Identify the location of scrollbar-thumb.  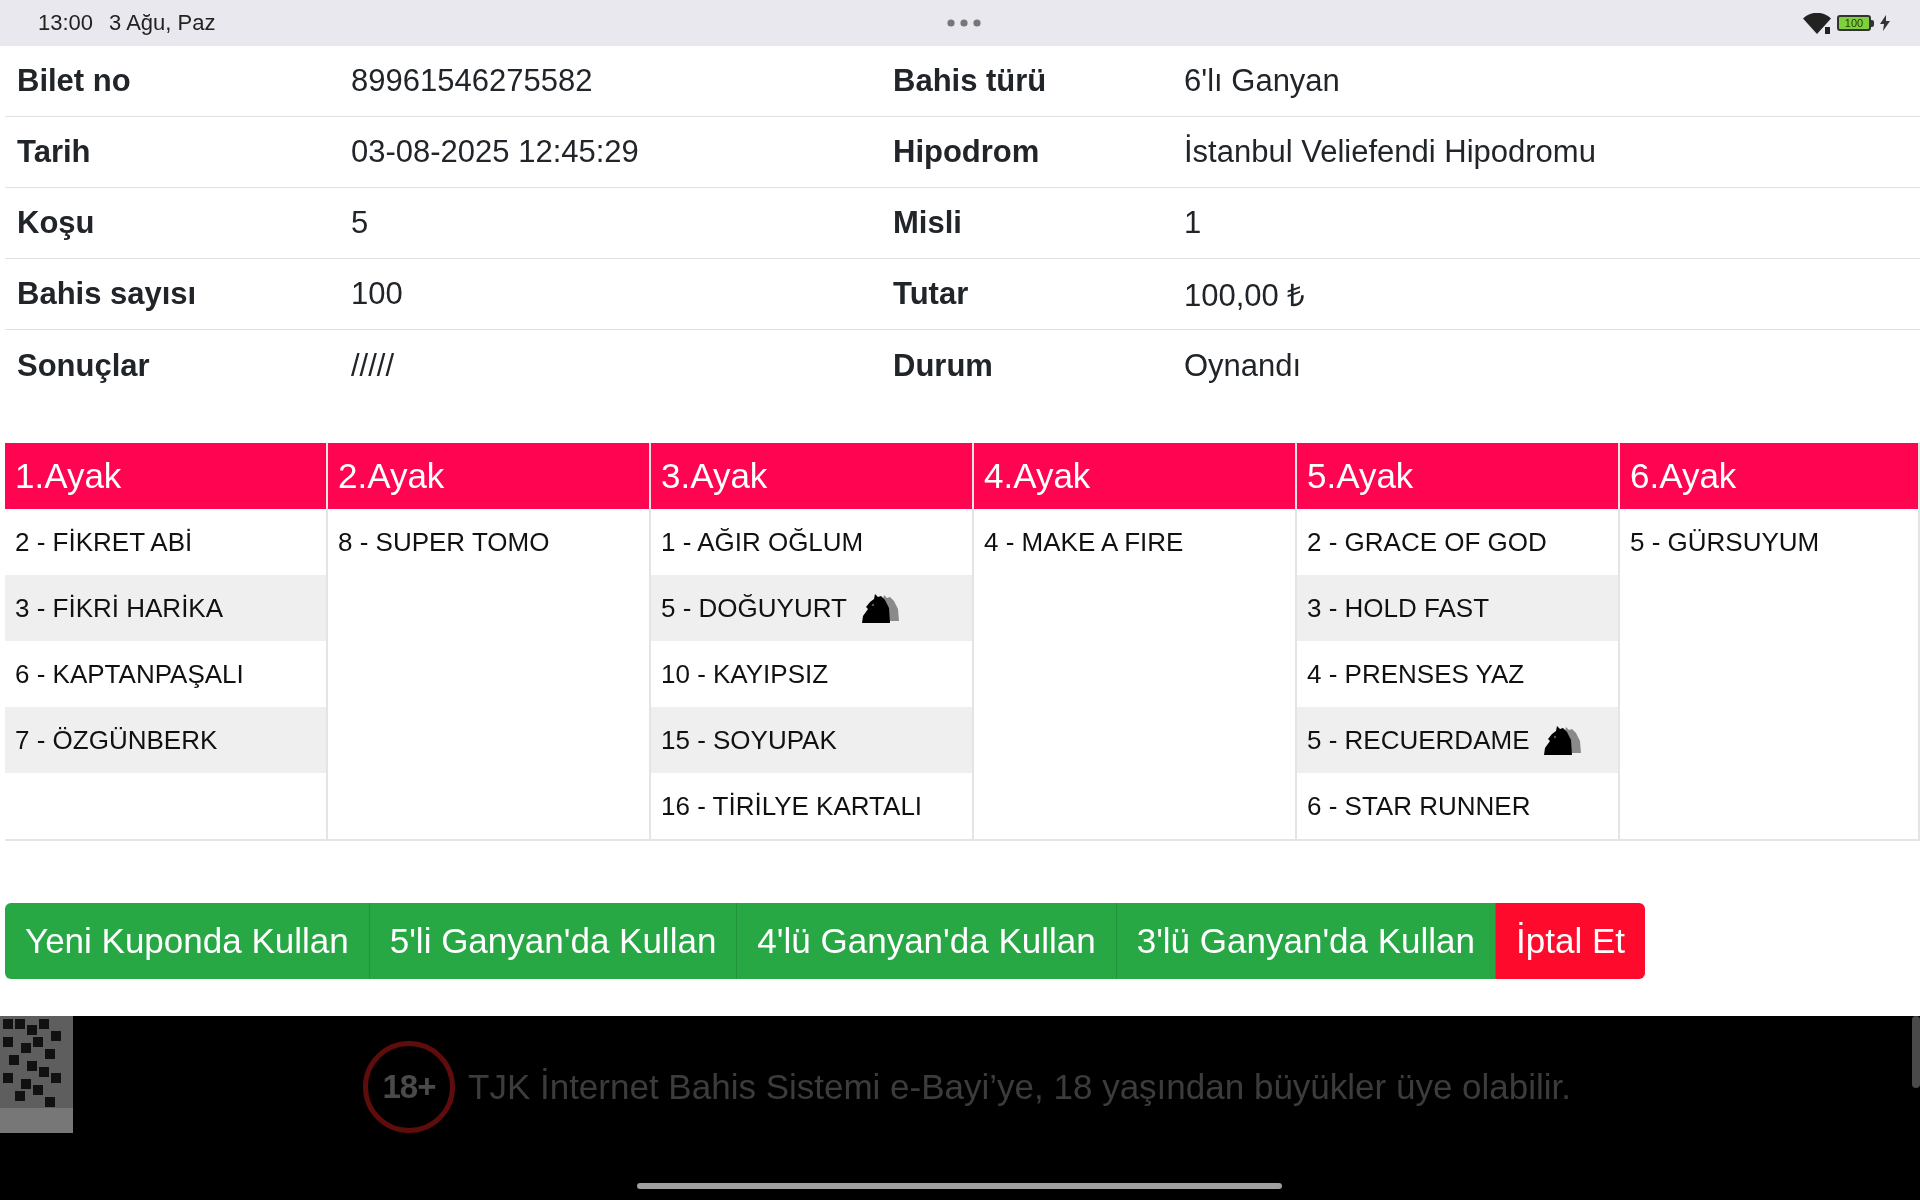
(1916, 1052).